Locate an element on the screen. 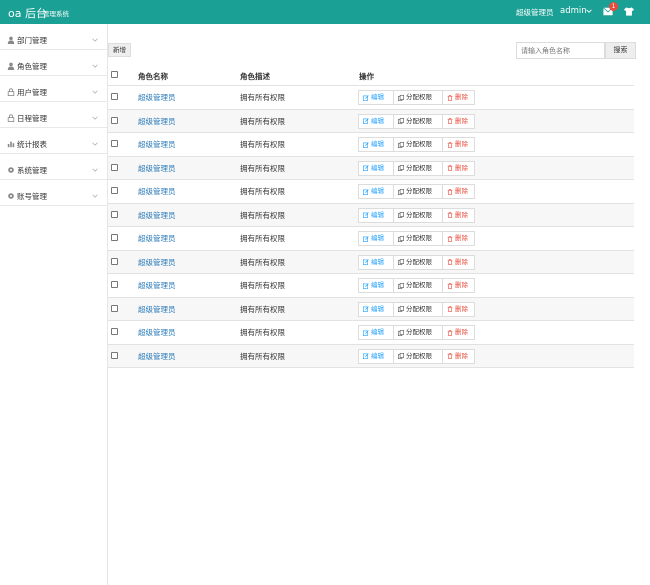 The height and width of the screenshot is (585, 650). row-actions: 编辑 分配权限 删除 is located at coordinates (416, 262).